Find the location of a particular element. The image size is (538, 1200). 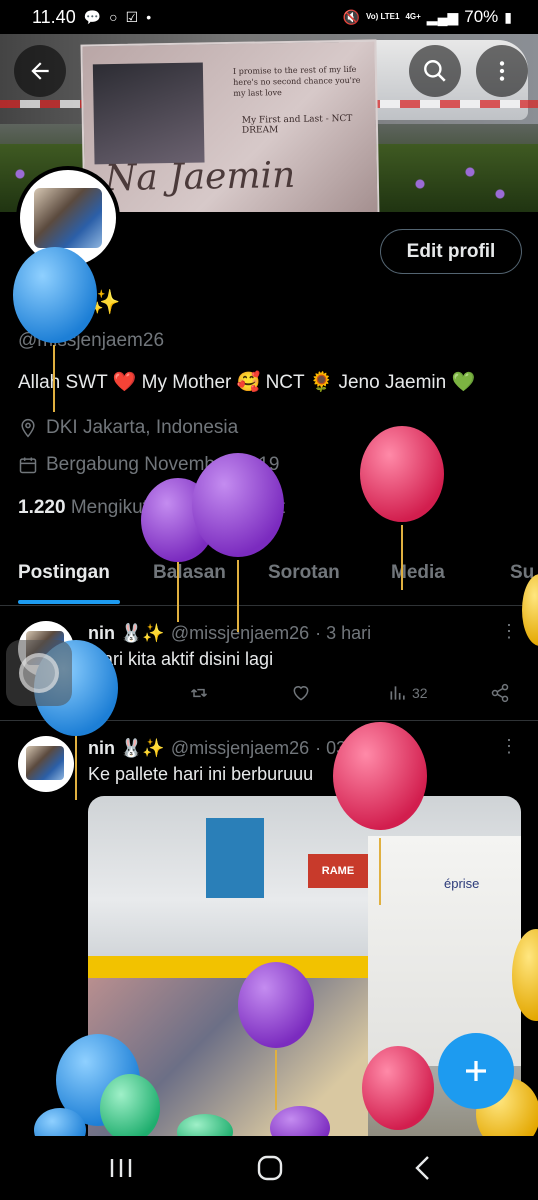

nav-back-icon is located at coordinates (422, 1168).